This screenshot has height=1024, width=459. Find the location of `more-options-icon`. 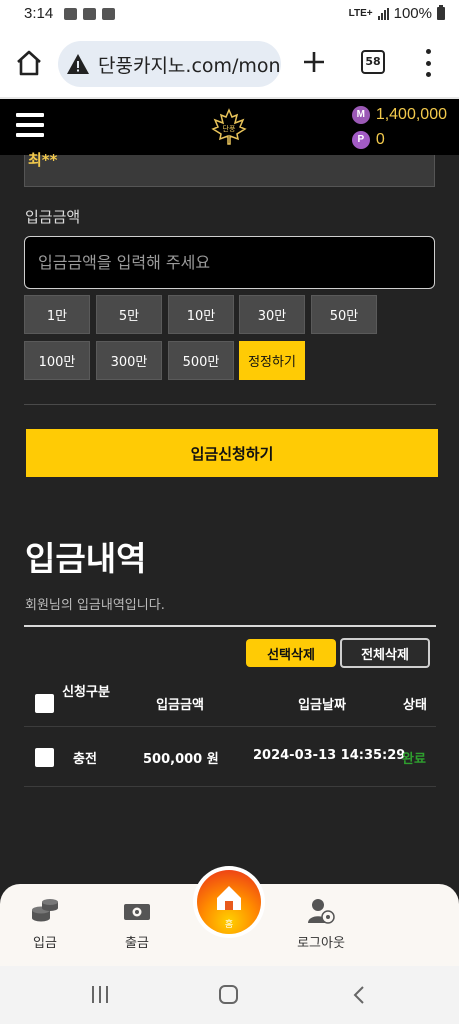

more-options-icon is located at coordinates (428, 63).